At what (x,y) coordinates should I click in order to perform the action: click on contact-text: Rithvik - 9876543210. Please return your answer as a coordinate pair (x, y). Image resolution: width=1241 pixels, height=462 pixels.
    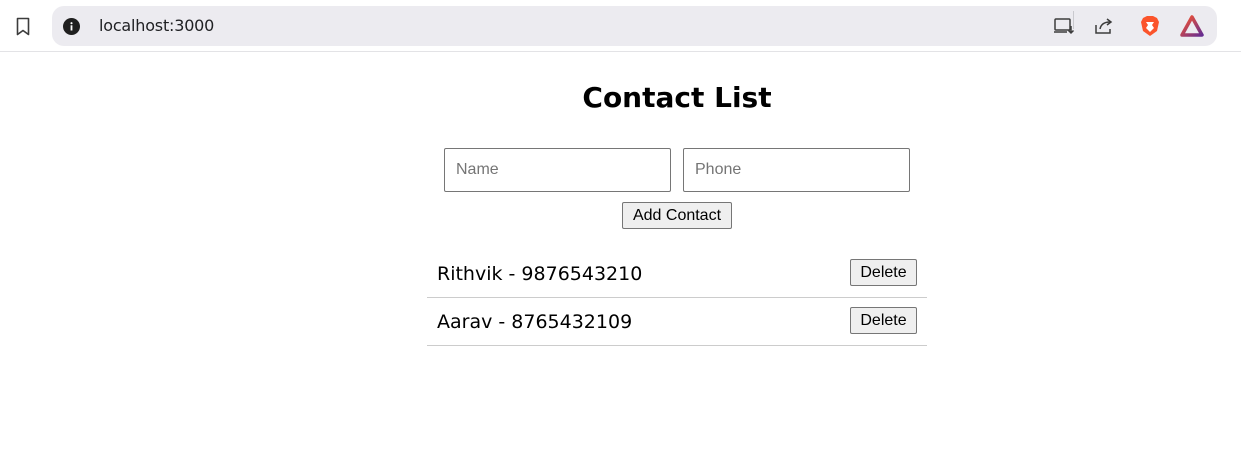
    Looking at the image, I should click on (540, 274).